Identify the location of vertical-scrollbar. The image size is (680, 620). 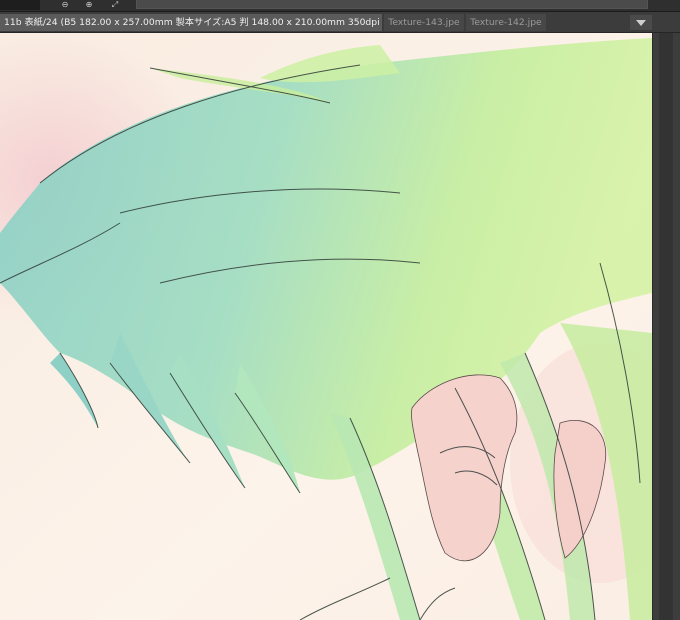
(666, 326).